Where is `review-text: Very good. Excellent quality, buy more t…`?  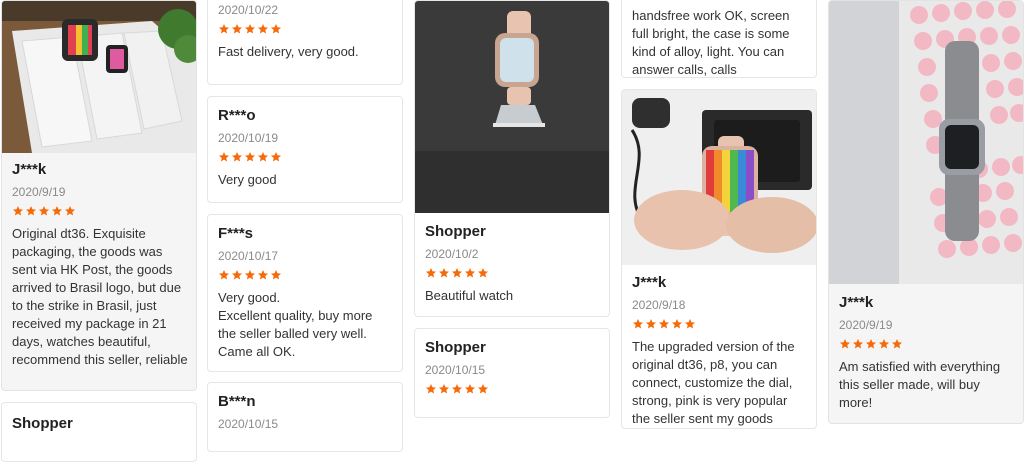 review-text: Very good. Excellent quality, buy more t… is located at coordinates (295, 324).